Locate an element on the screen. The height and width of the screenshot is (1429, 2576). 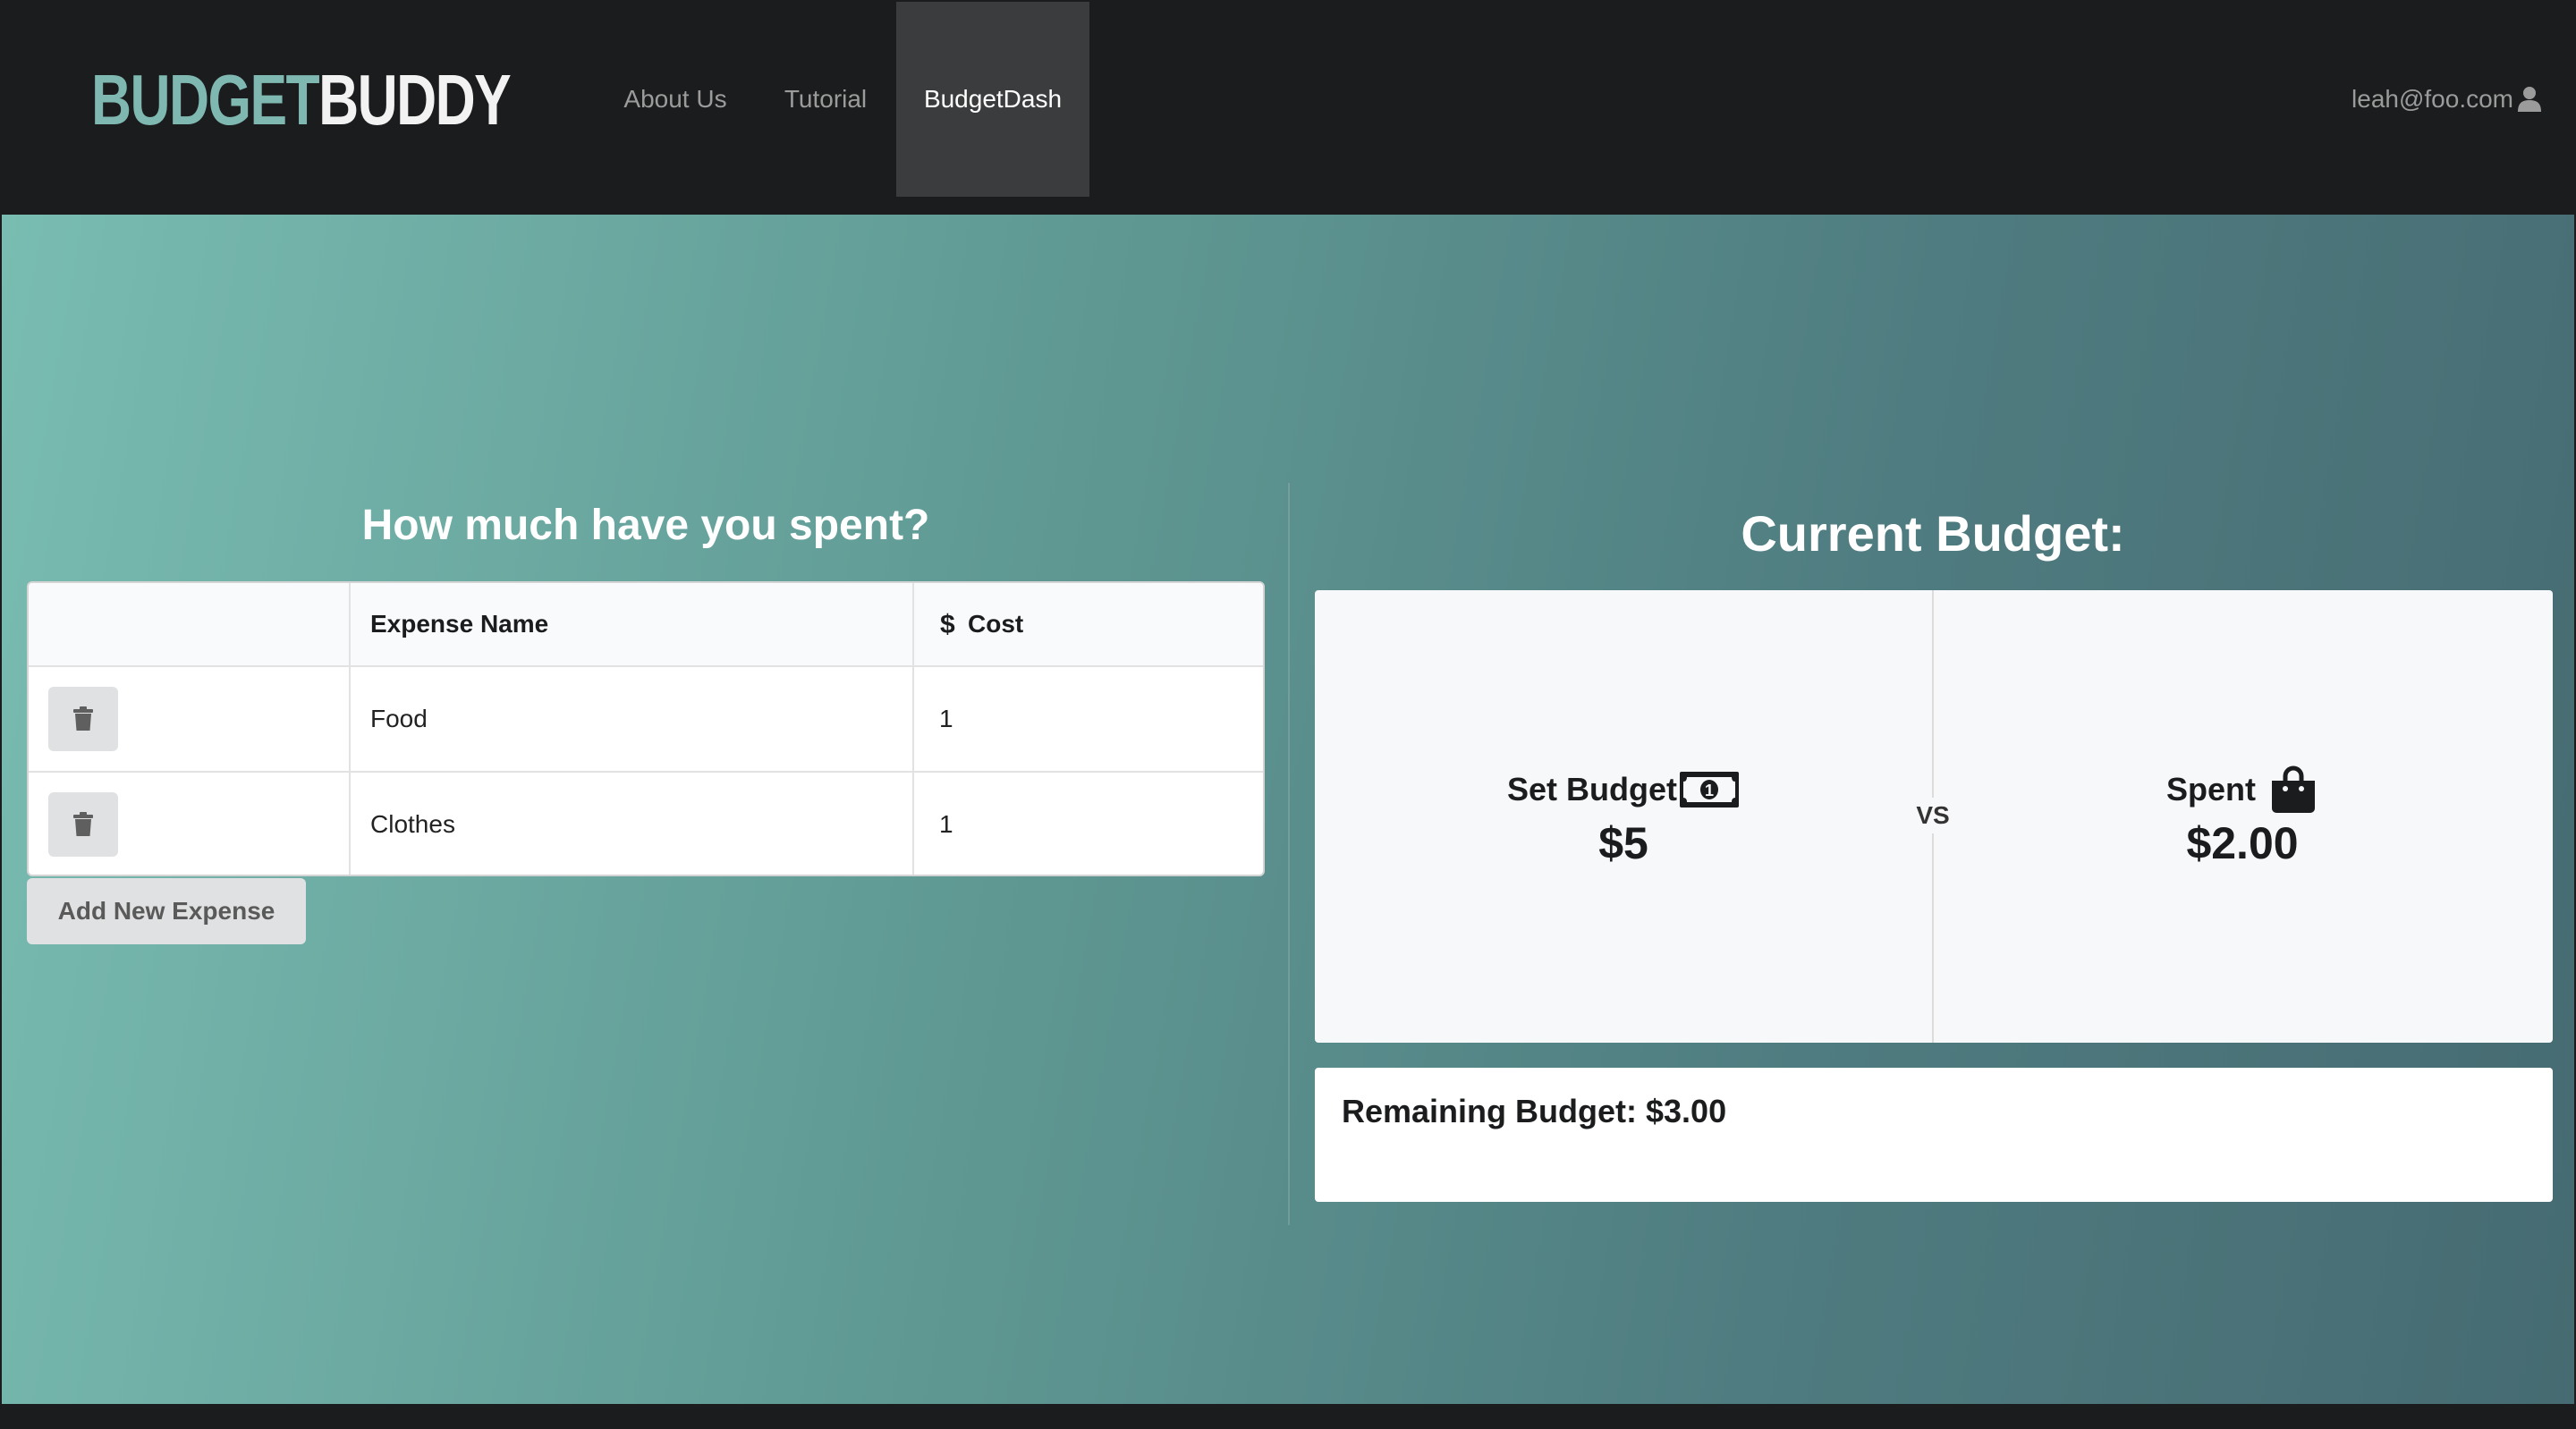
spent-stat: Spent $2.00 is located at coordinates (2242, 817).